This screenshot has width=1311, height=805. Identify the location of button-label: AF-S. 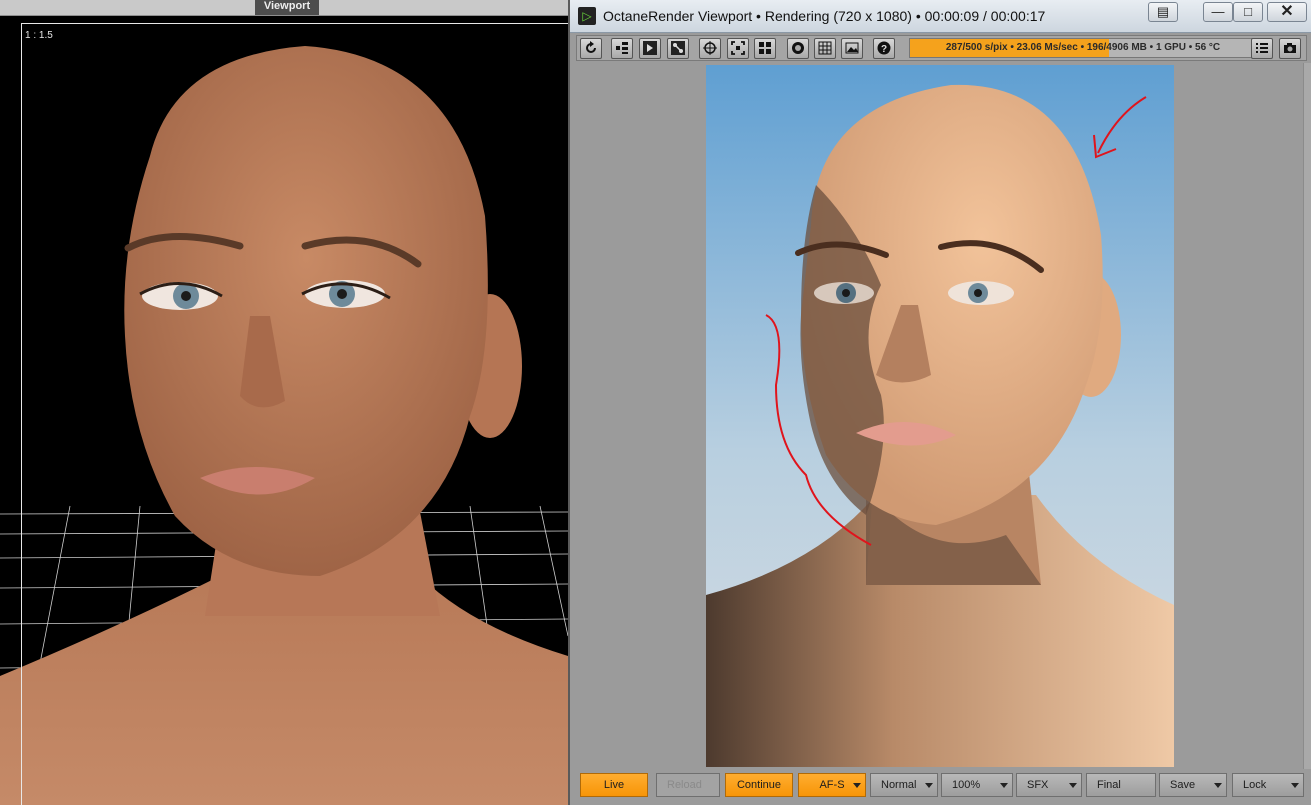
(832, 785).